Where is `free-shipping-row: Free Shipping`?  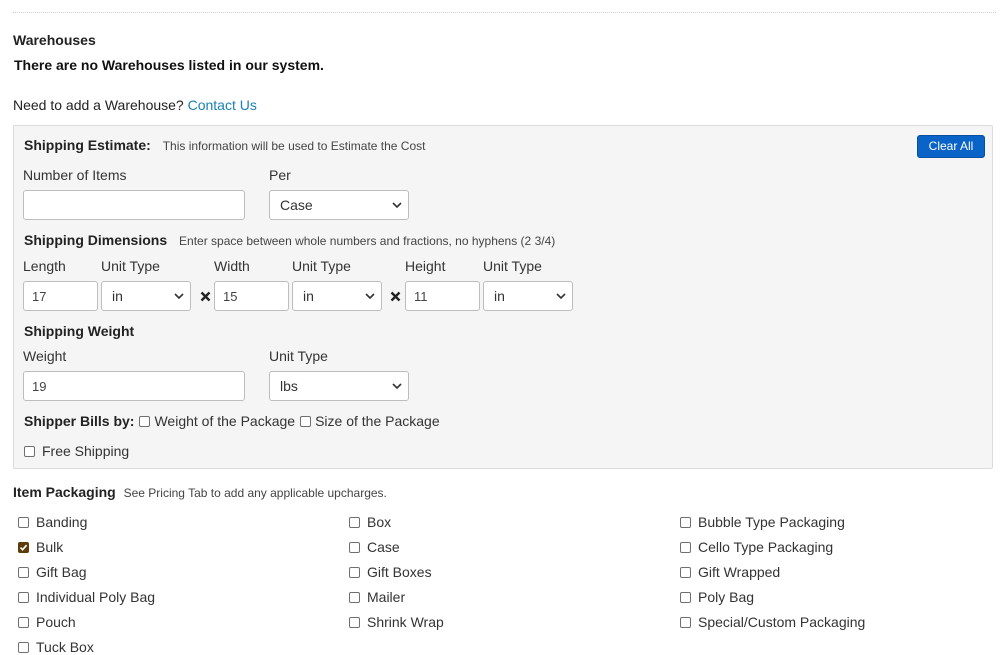
free-shipping-row: Free Shipping is located at coordinates (76, 451).